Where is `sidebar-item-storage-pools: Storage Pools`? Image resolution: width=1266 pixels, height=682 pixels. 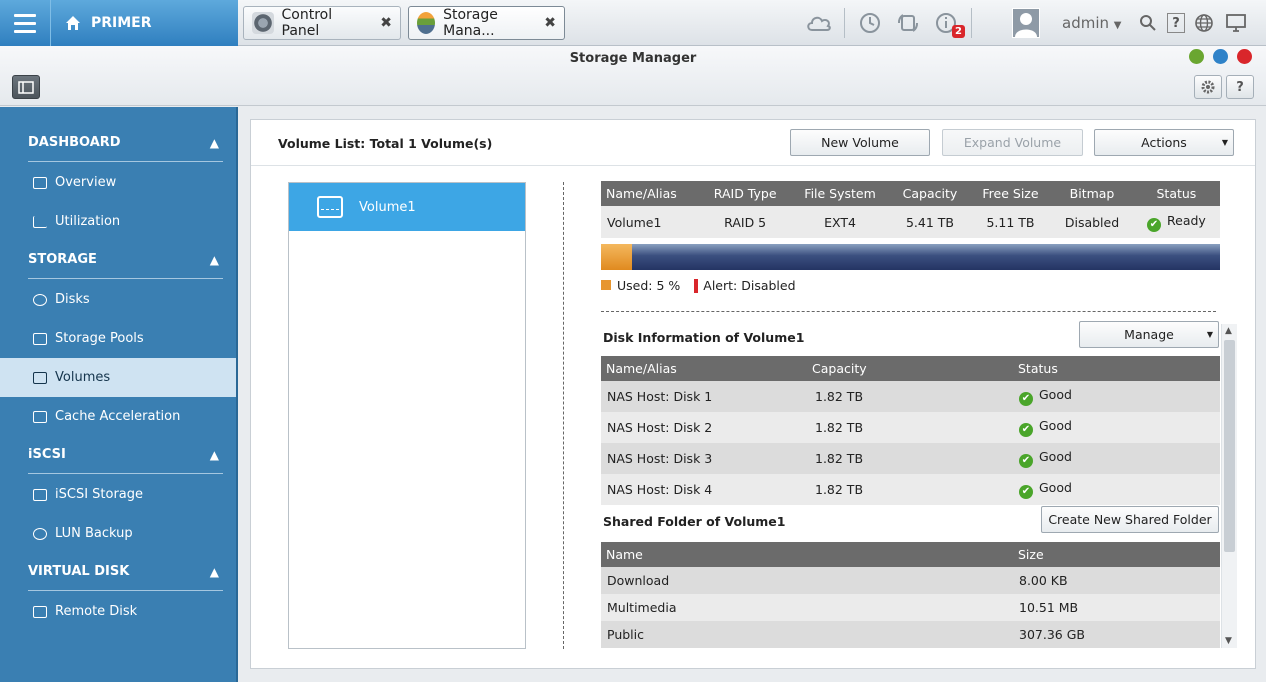 sidebar-item-storage-pools: Storage Pools is located at coordinates (118, 338).